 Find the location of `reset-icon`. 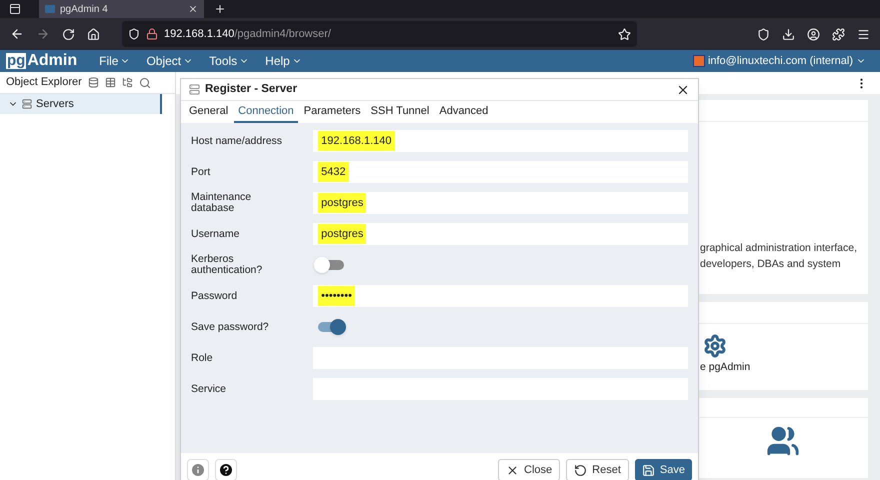

reset-icon is located at coordinates (581, 470).